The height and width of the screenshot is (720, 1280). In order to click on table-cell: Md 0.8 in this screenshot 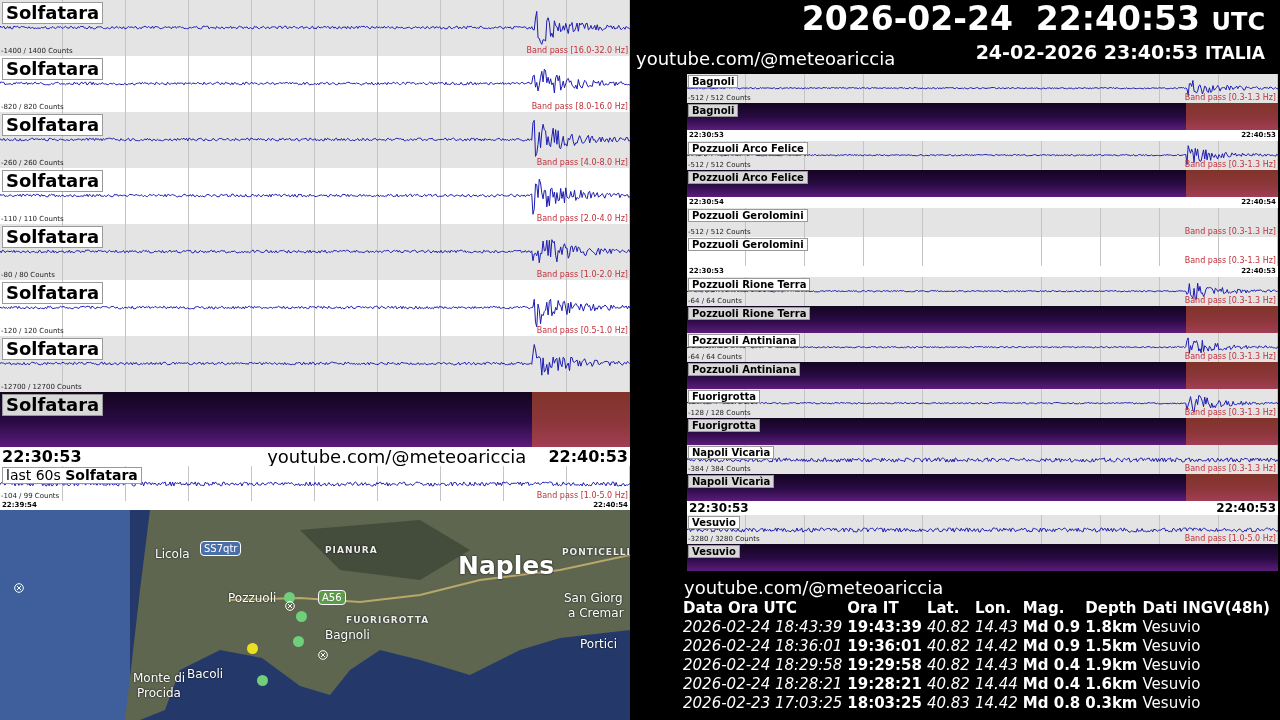, I will do `click(1051, 703)`.